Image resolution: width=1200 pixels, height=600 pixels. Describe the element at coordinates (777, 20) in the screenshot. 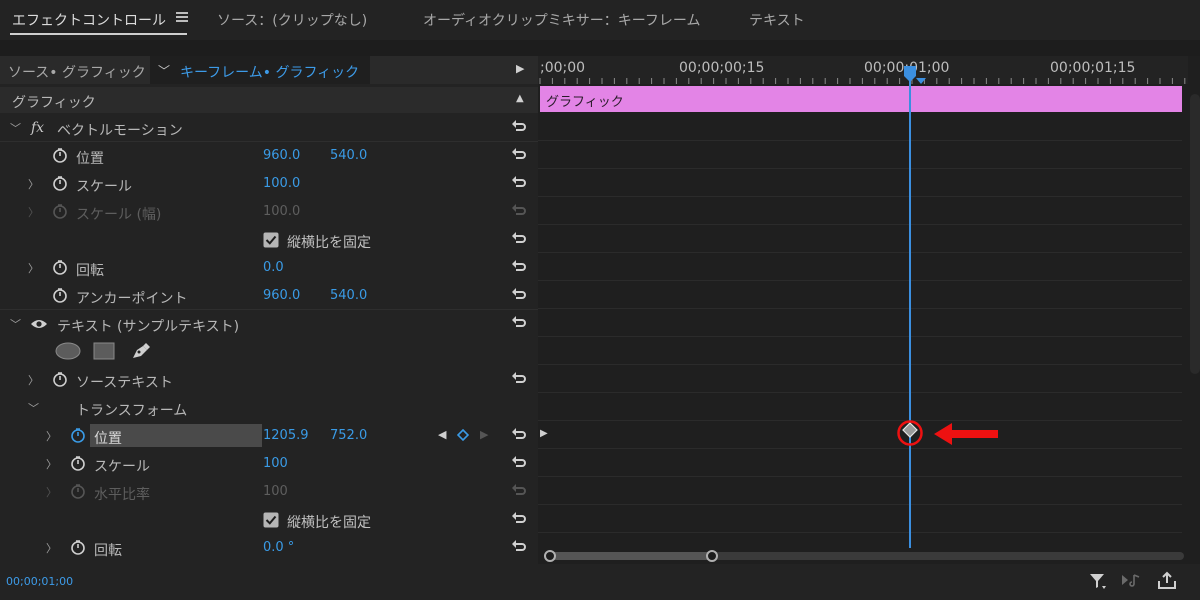

I see `tab-text: テキスト` at that location.